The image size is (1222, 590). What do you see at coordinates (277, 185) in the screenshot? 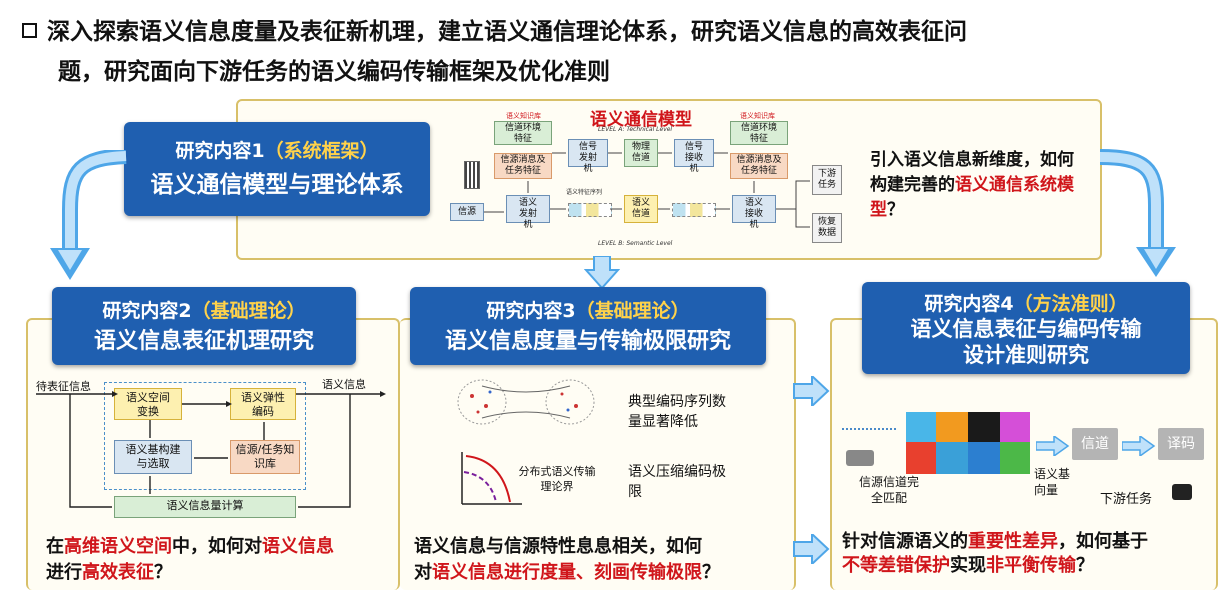
I see `content1-subtitle: 语义通信模型与理论体系` at bounding box center [277, 185].